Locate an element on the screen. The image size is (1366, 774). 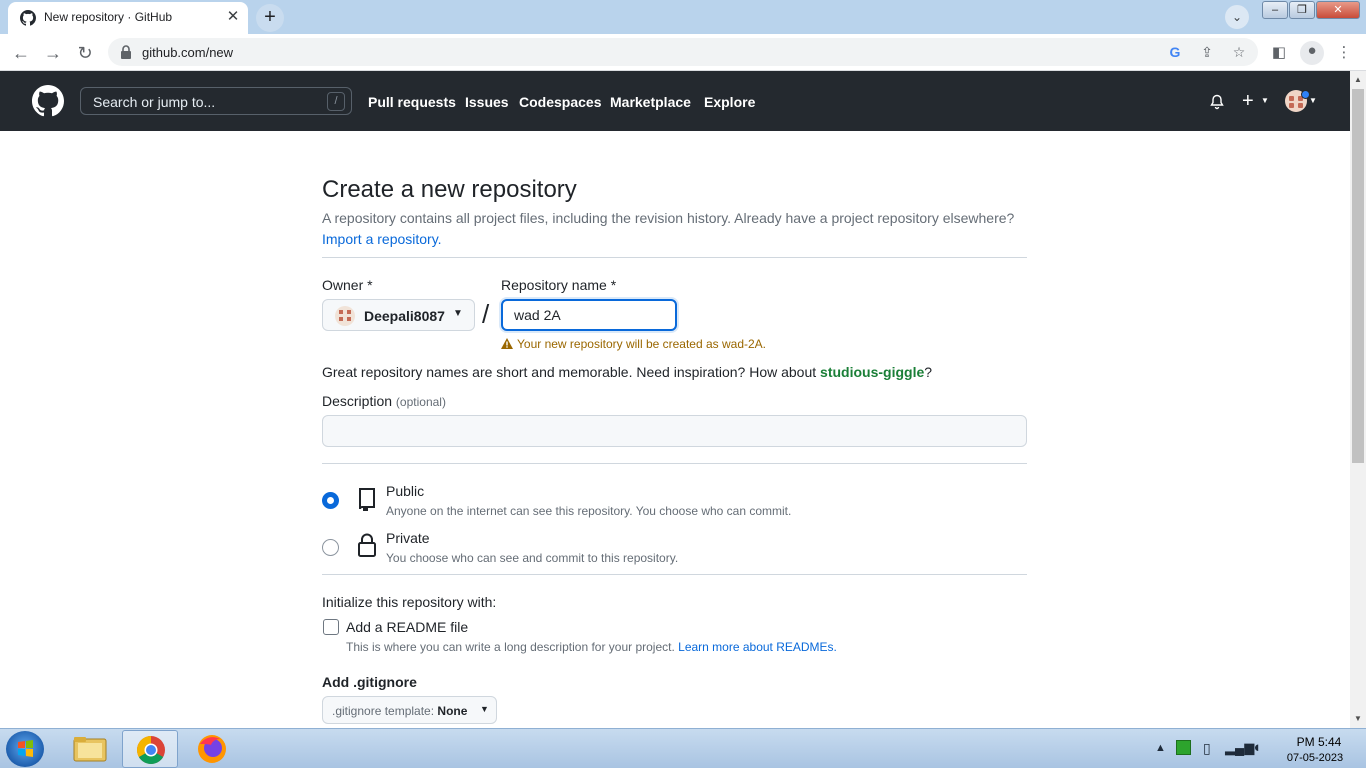
description-input is located at coordinates (674, 431).